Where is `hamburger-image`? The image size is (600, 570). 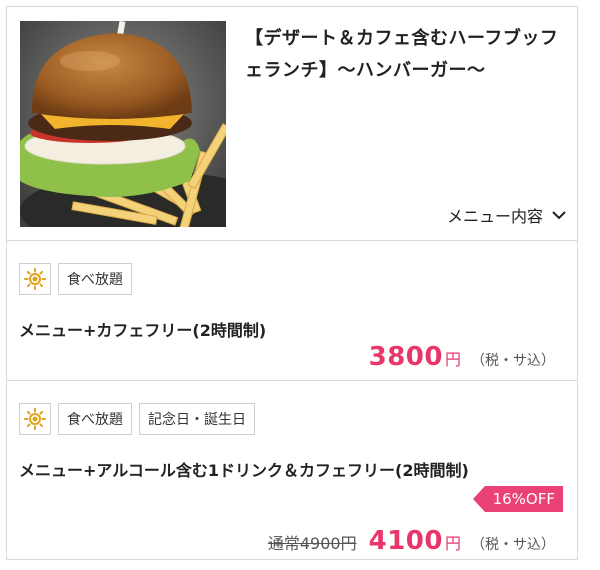 hamburger-image is located at coordinates (123, 124).